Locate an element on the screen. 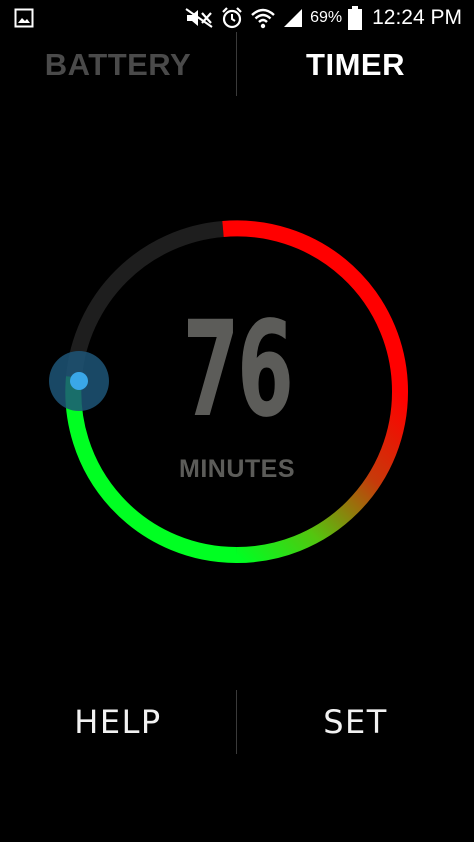 The image size is (474, 842). bottom-bar: HELP SET is located at coordinates (237, 722).